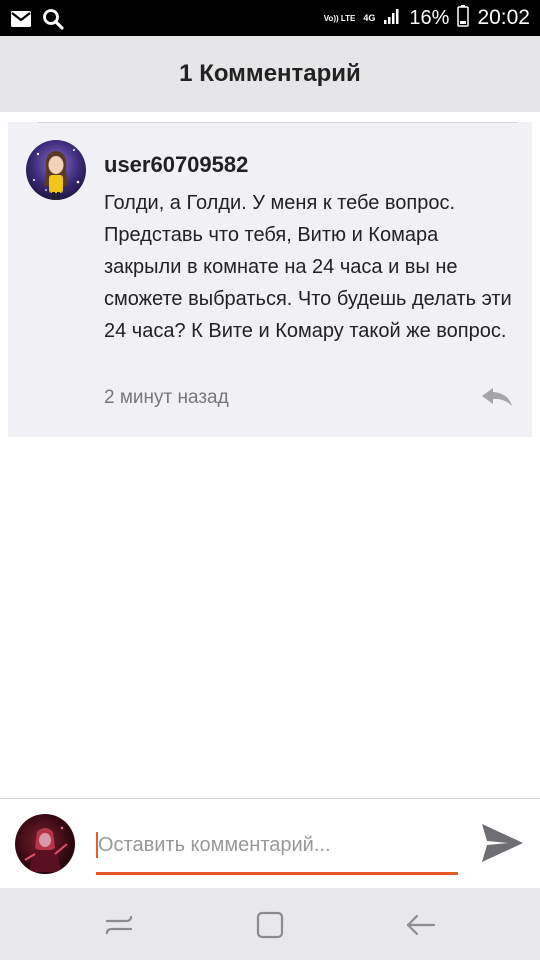  Describe the element at coordinates (53, 21) in the screenshot. I see `search-icon` at that location.